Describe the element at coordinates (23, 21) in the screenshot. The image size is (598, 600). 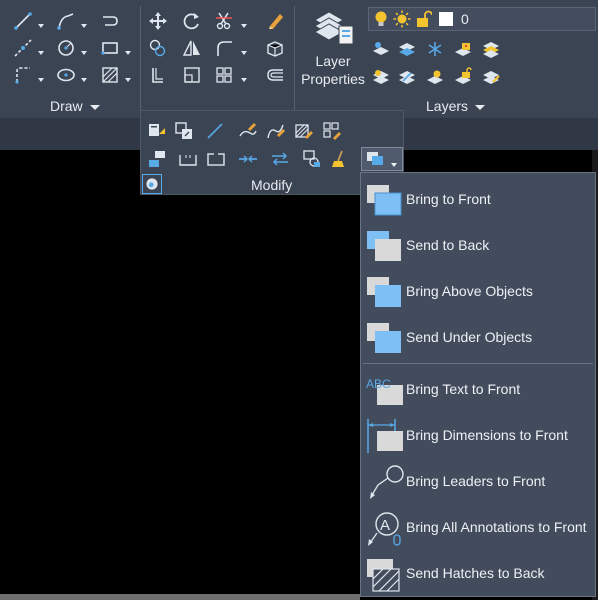
I see `line-icon` at that location.